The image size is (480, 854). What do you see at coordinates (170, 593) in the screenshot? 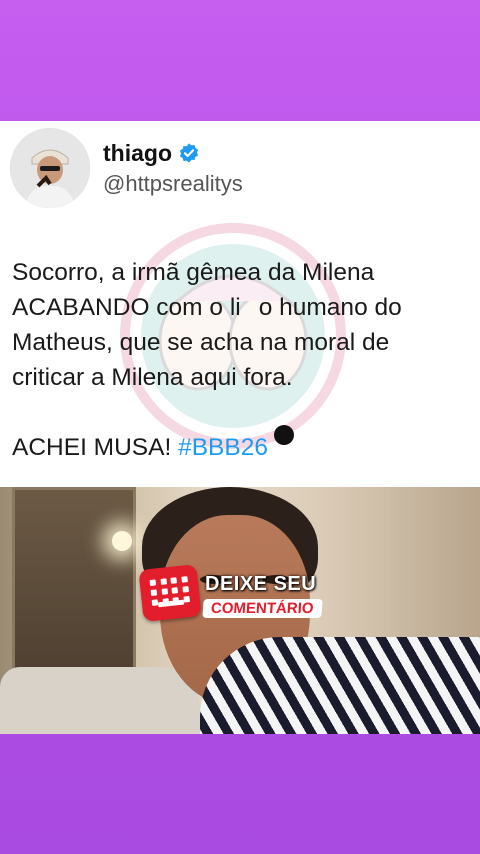
I see `keyboard-icon` at bounding box center [170, 593].